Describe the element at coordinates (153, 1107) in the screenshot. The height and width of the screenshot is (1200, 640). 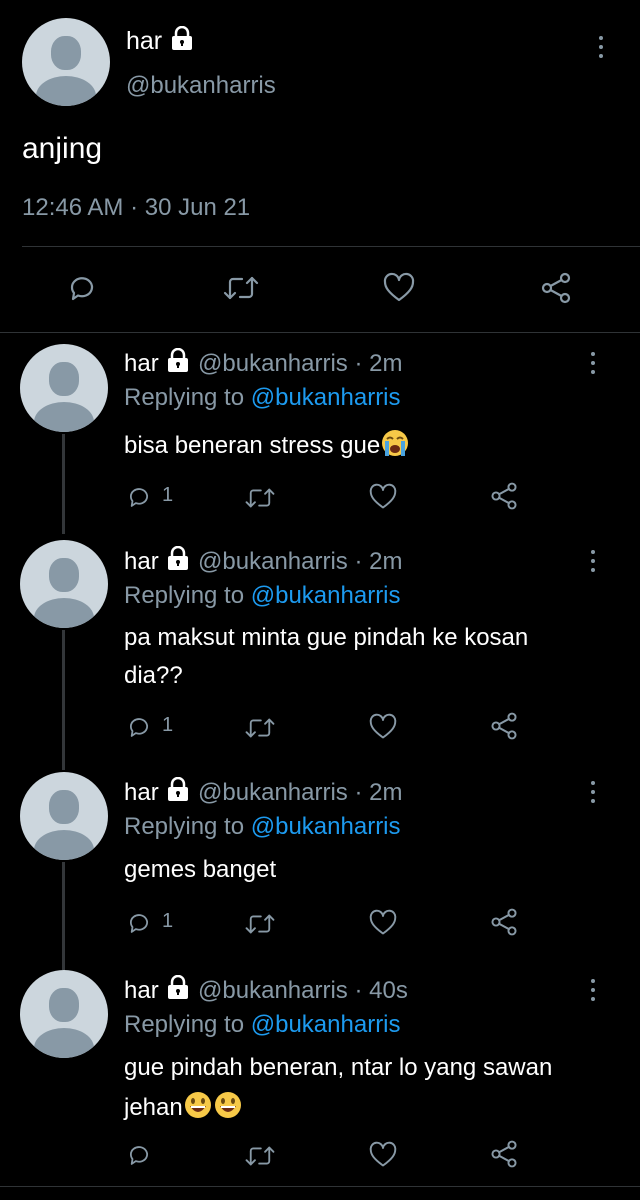
I see `reply-text-line-2: jehan` at that location.